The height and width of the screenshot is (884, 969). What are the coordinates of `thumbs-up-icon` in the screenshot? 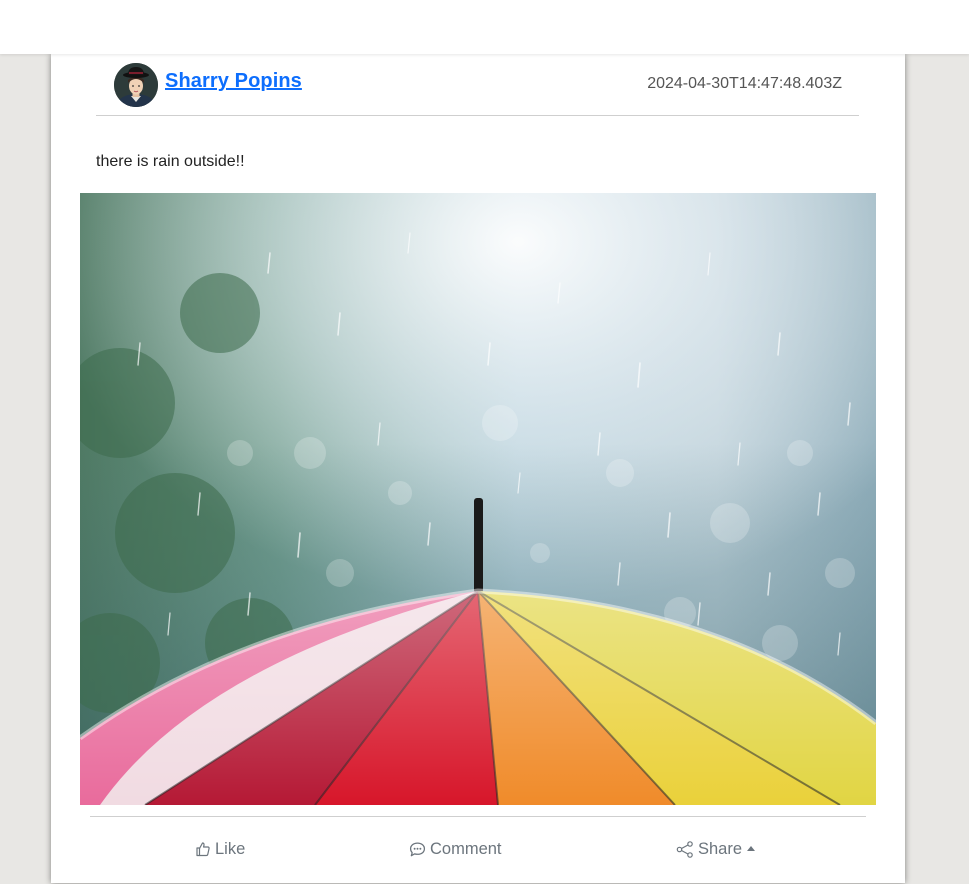 It's located at (203, 849).